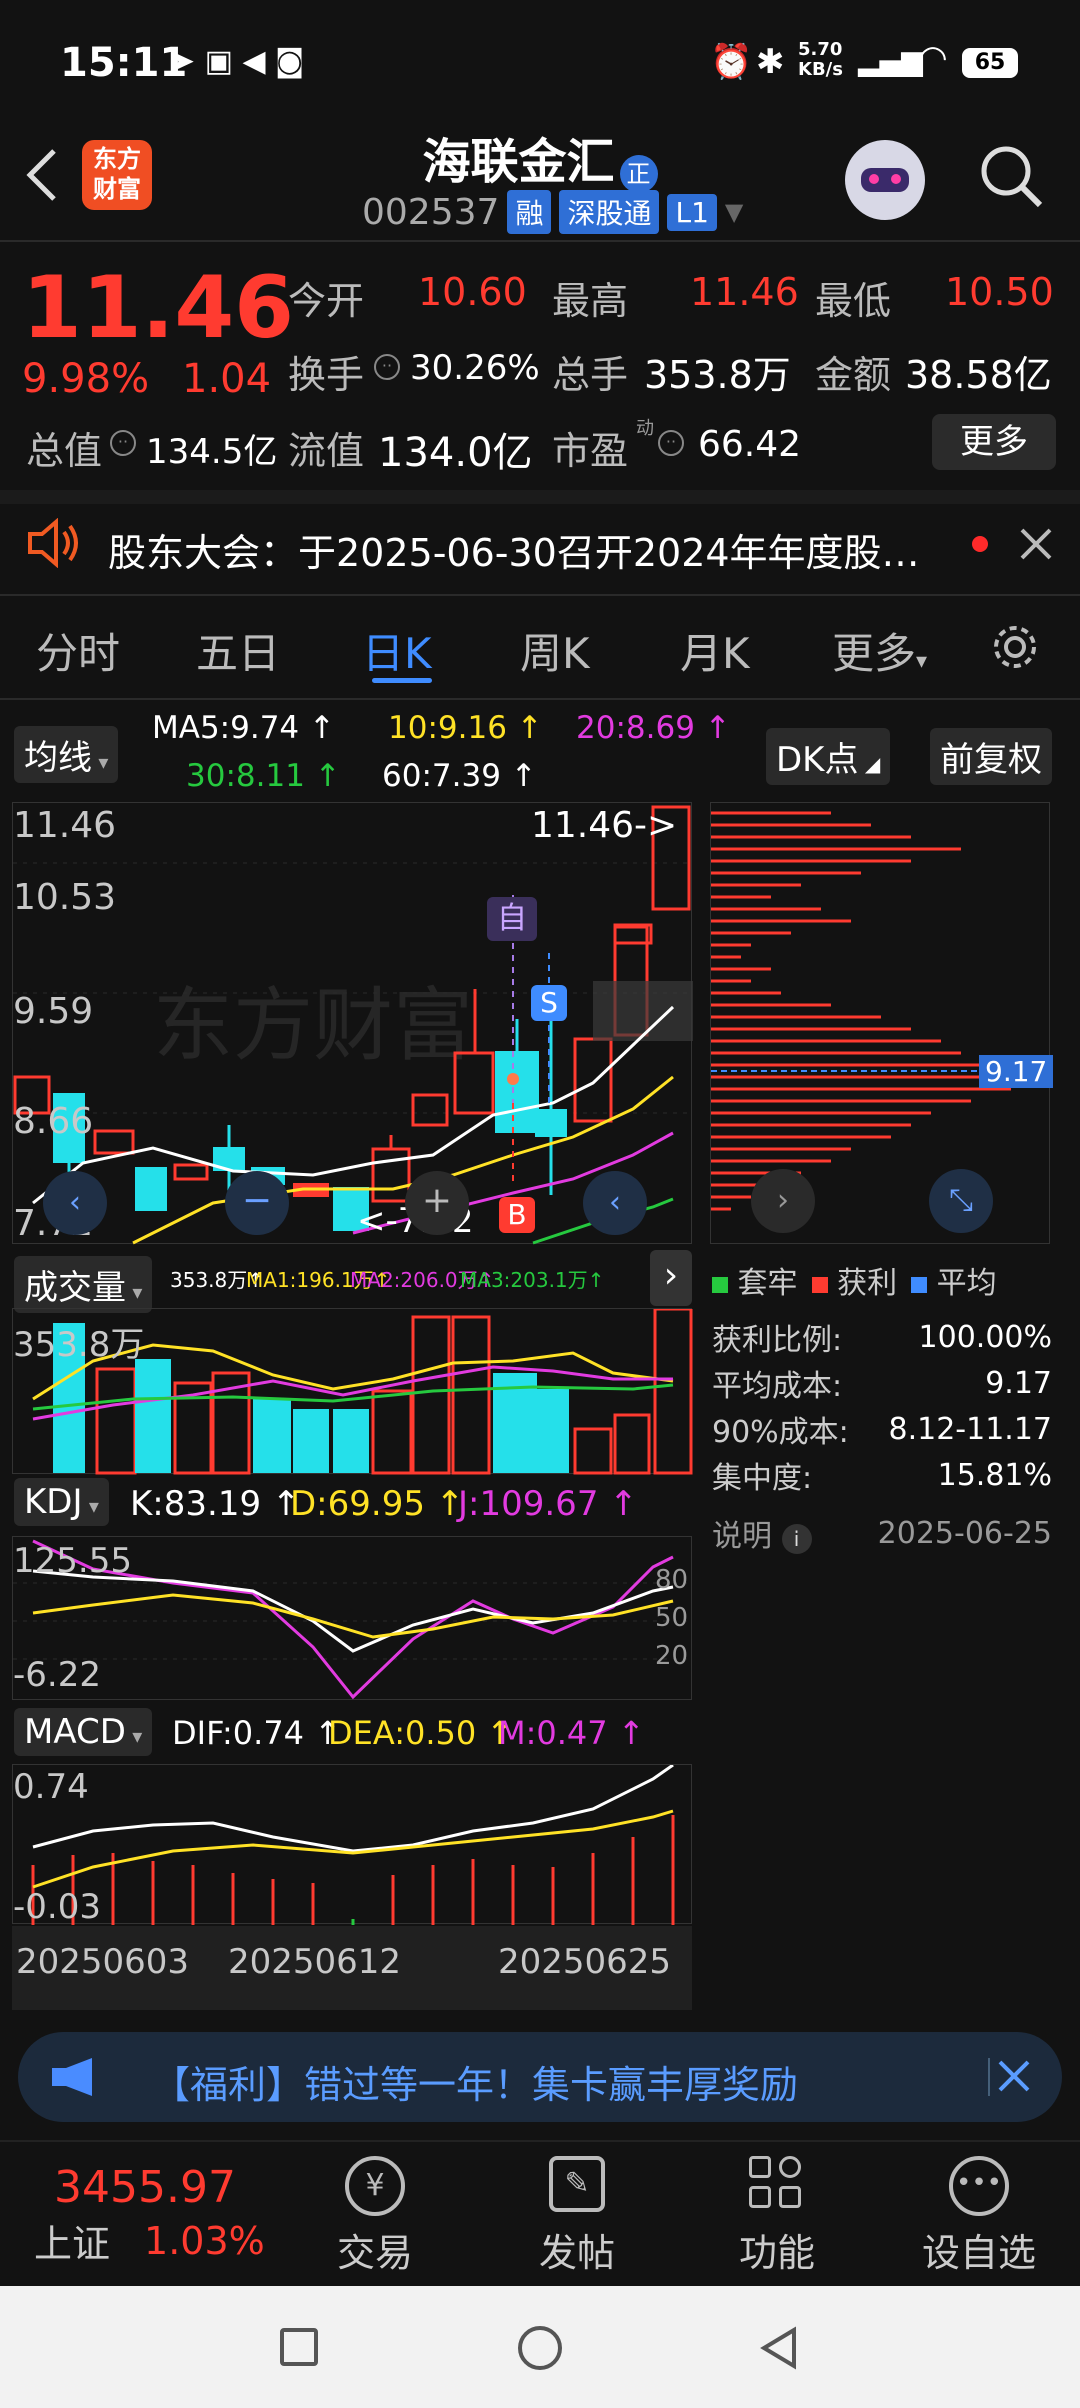  I want to click on expand-icon: ⤡, so click(961, 1201).